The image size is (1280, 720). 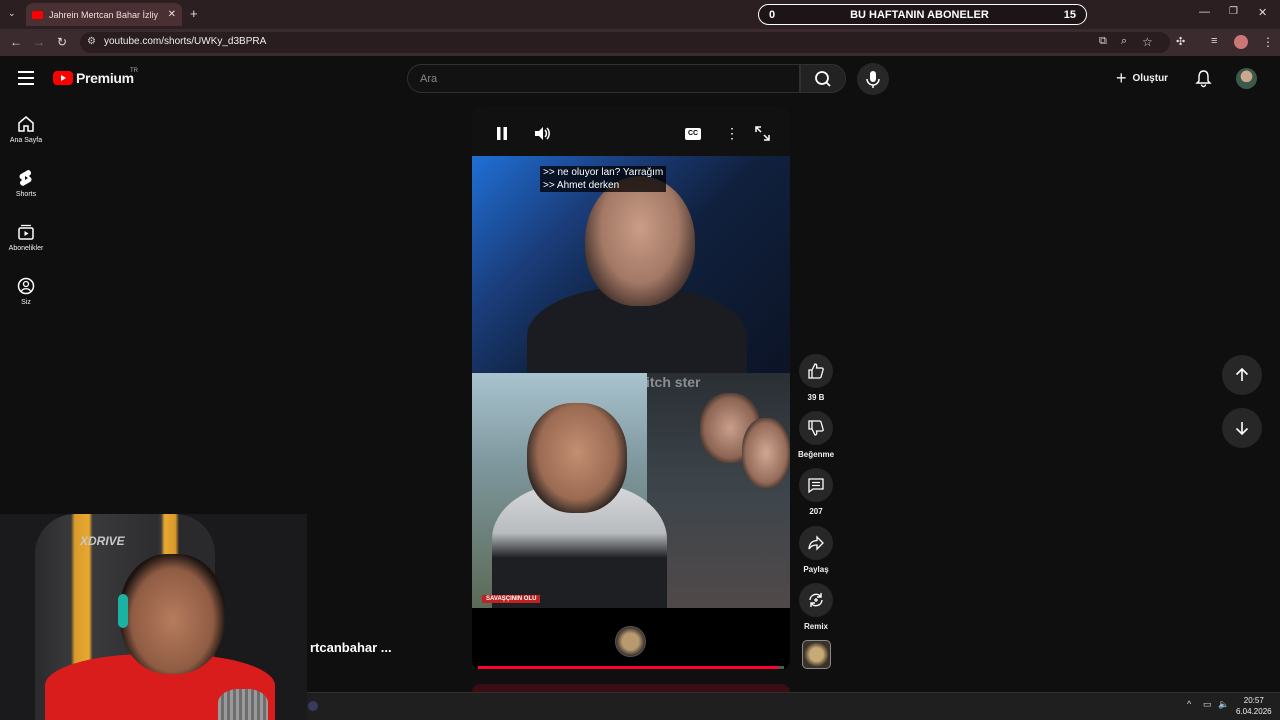 What do you see at coordinates (511, 599) in the screenshot?
I see `lower-third-tag: SAVAŞÇININ OLU` at bounding box center [511, 599].